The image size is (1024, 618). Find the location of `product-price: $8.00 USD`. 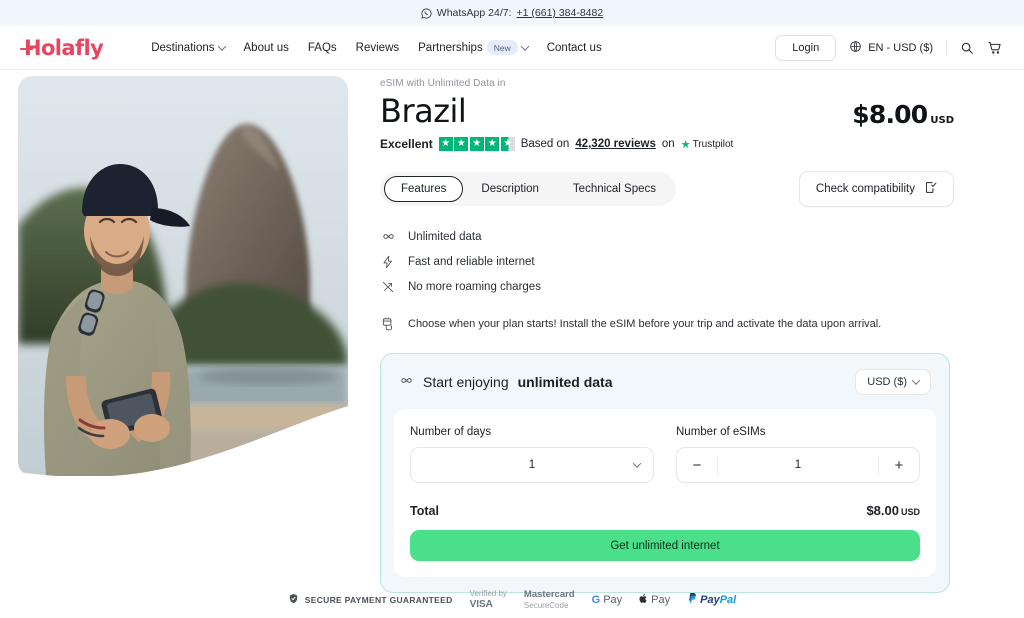

product-price: $8.00 USD is located at coordinates (903, 114).